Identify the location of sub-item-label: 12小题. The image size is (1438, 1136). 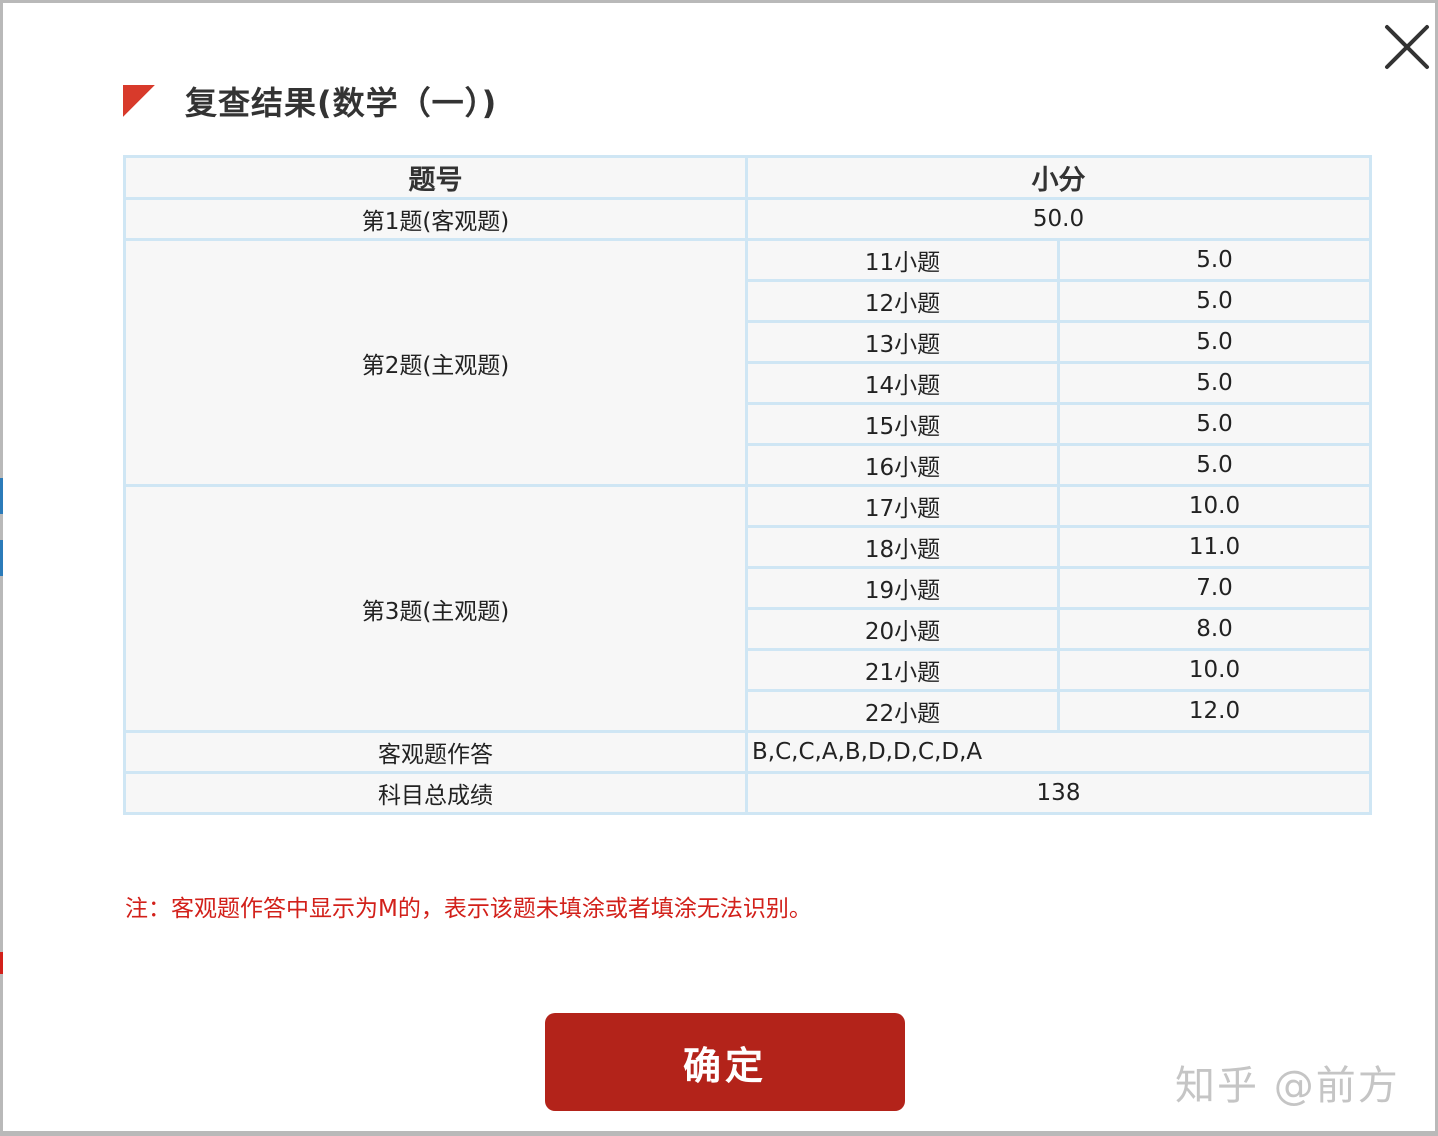
(902, 301).